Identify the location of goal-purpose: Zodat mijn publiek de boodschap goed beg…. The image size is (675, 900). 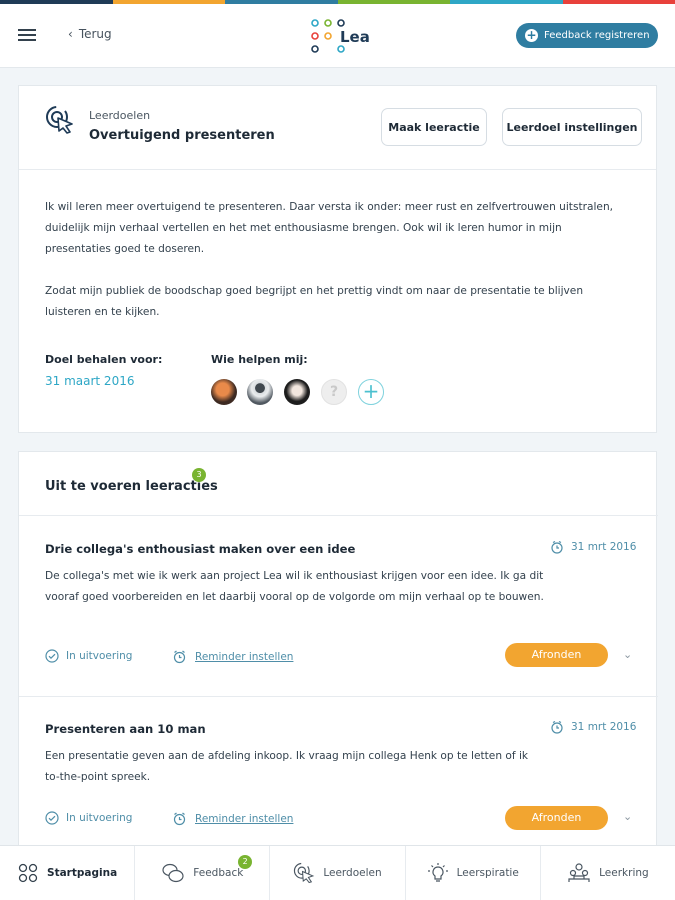
(314, 301).